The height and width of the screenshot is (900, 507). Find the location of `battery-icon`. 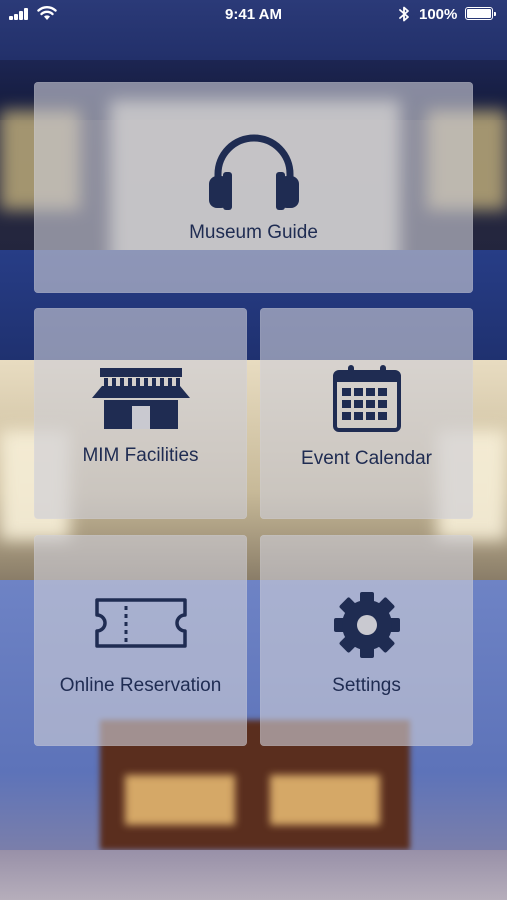

battery-icon is located at coordinates (480, 13).